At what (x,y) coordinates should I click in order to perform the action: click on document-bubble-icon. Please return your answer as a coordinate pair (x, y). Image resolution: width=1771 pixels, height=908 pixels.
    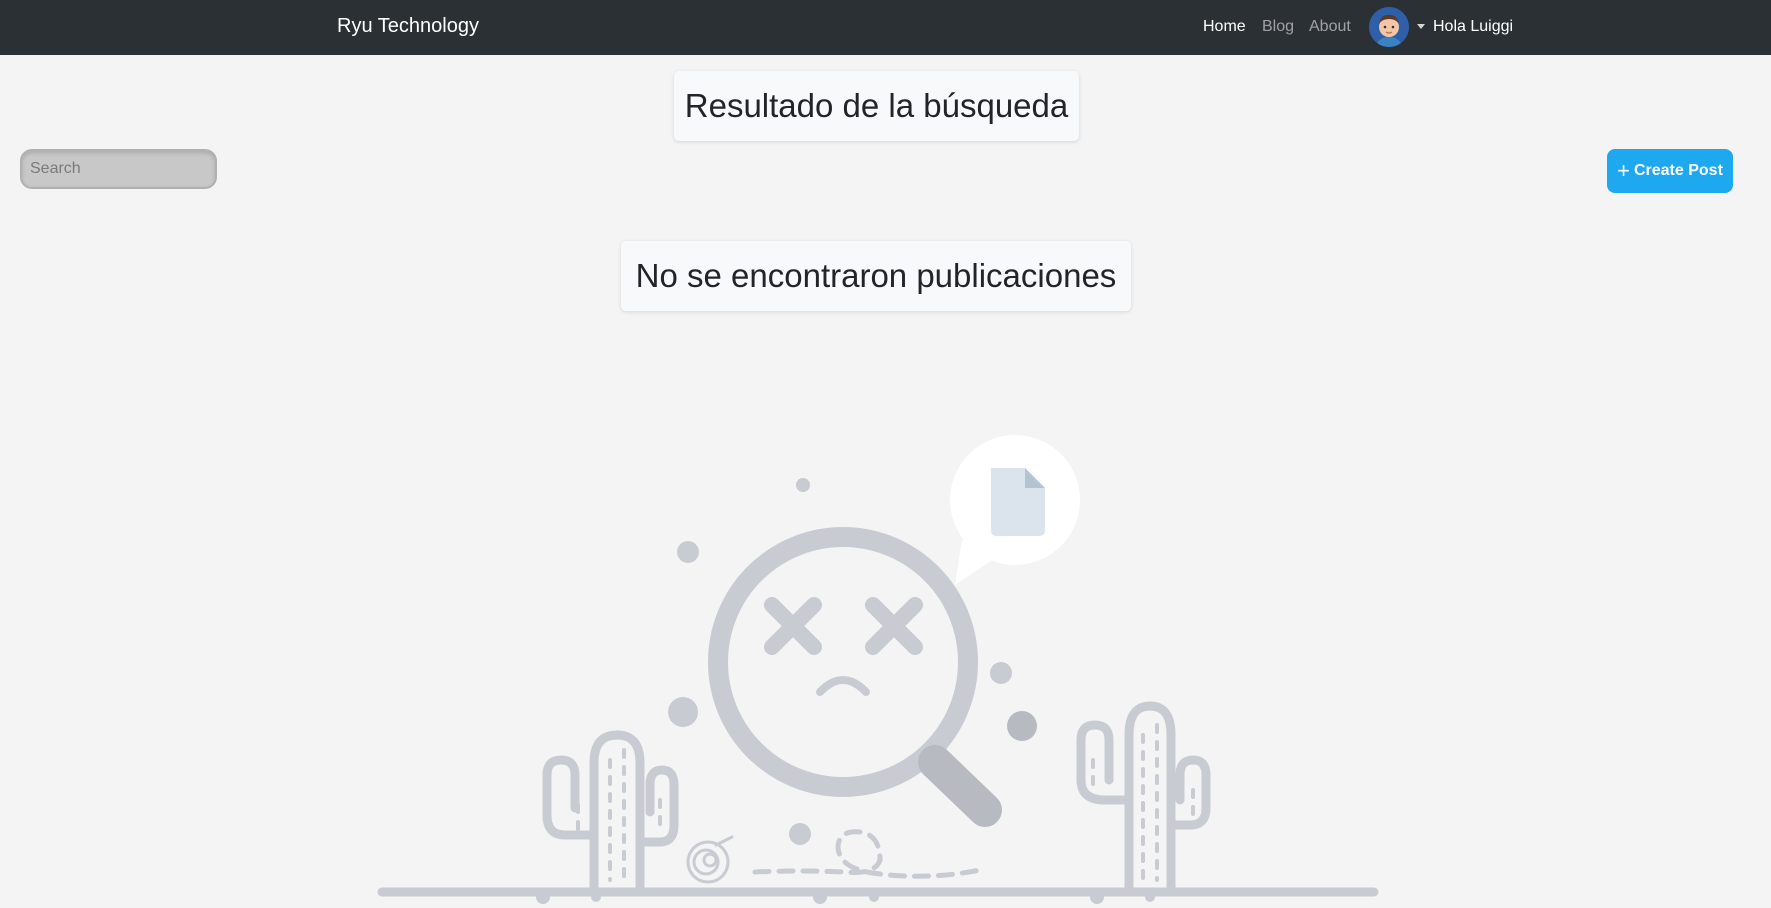
    Looking at the image, I should click on (1015, 510).